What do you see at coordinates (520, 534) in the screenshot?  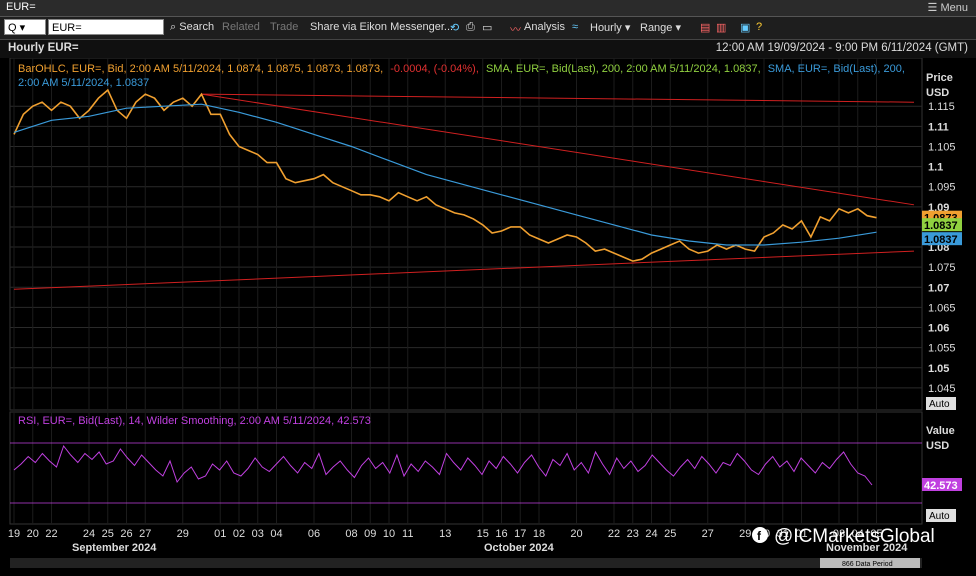 I see `x-tick-label: 17` at bounding box center [520, 534].